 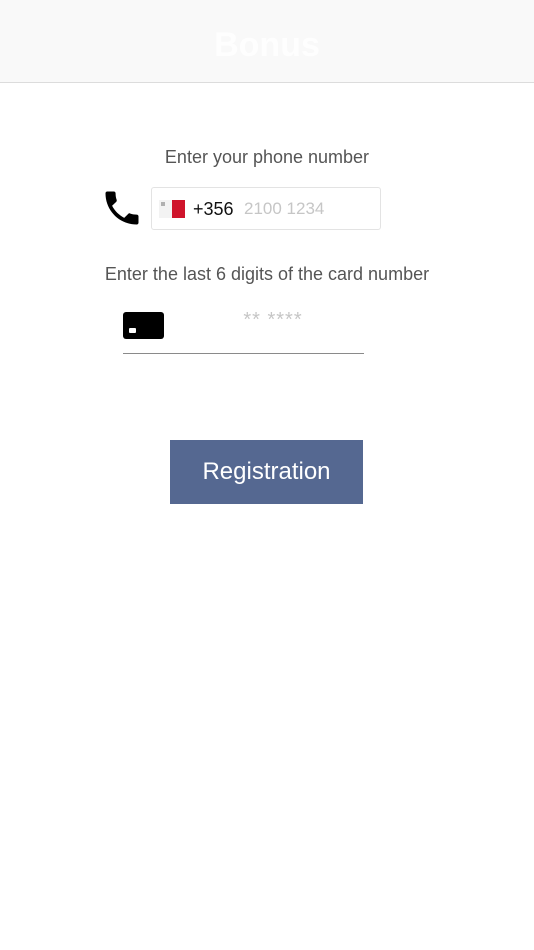 What do you see at coordinates (273, 320) in the screenshot?
I see `card-digits-input` at bounding box center [273, 320].